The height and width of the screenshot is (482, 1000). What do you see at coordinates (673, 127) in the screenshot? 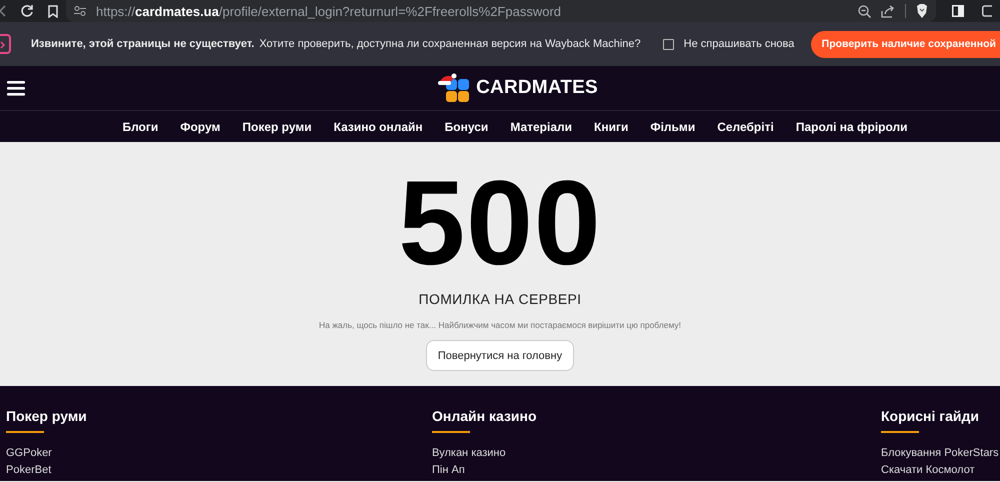
I see `nav-link: Фільми` at bounding box center [673, 127].